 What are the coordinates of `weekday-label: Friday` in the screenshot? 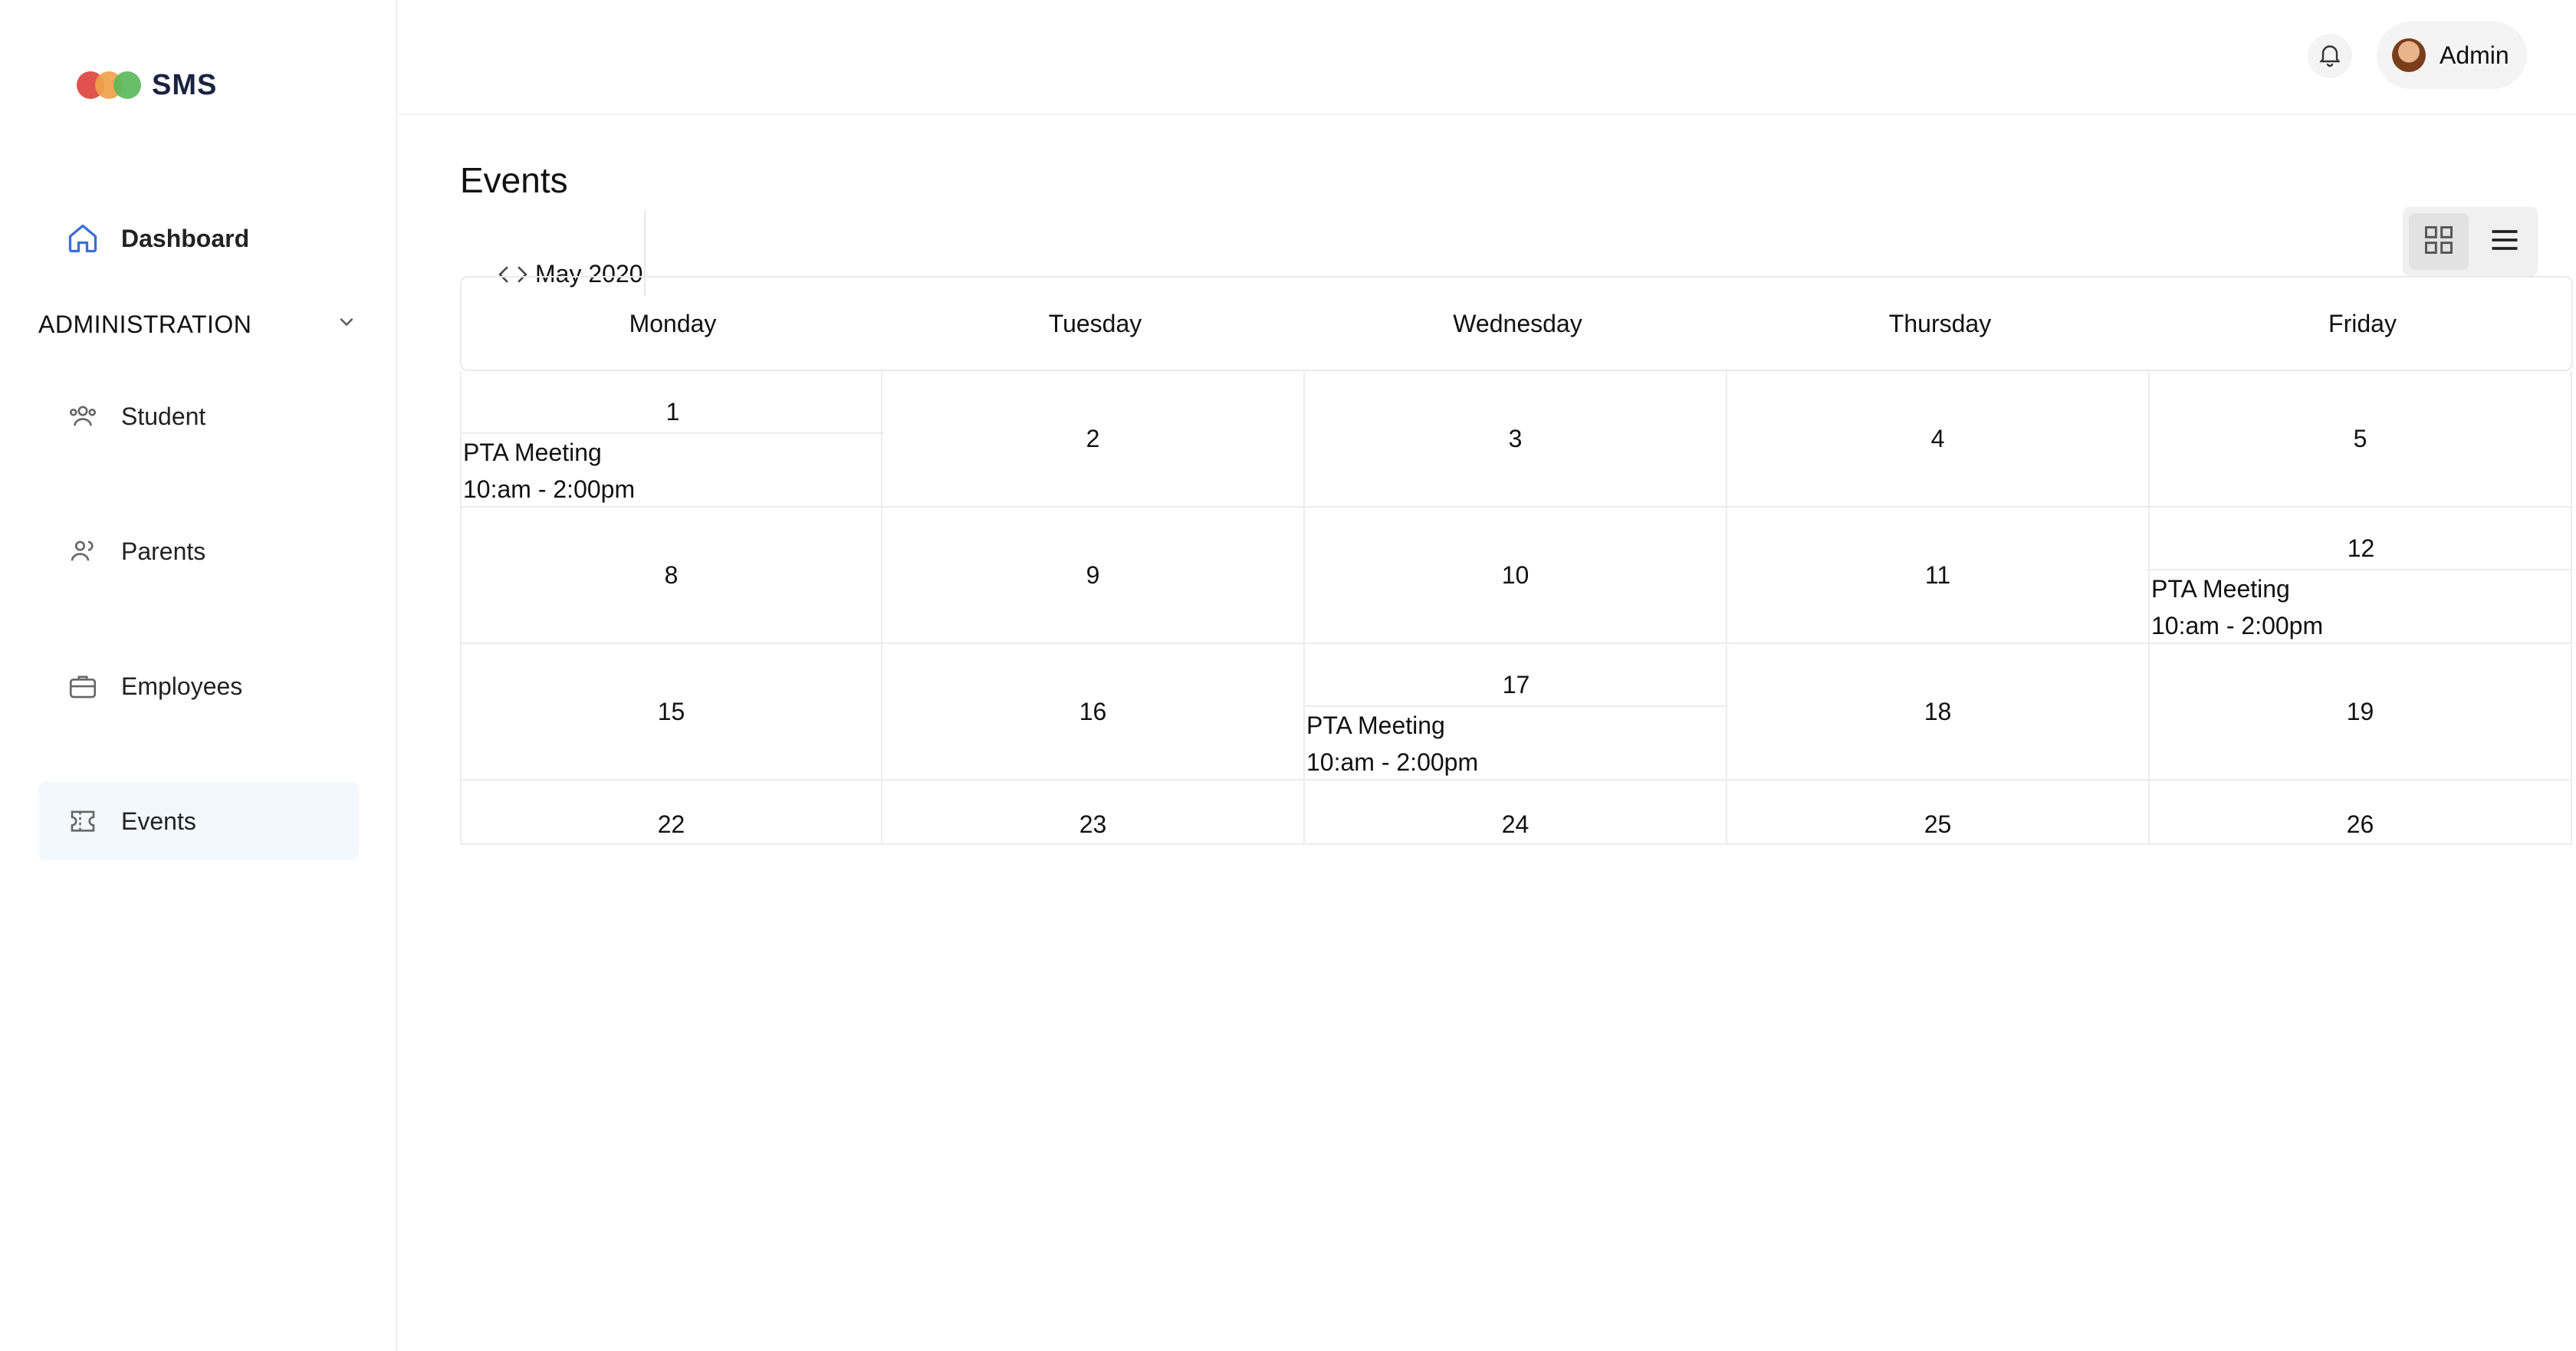 It's located at (2363, 323).